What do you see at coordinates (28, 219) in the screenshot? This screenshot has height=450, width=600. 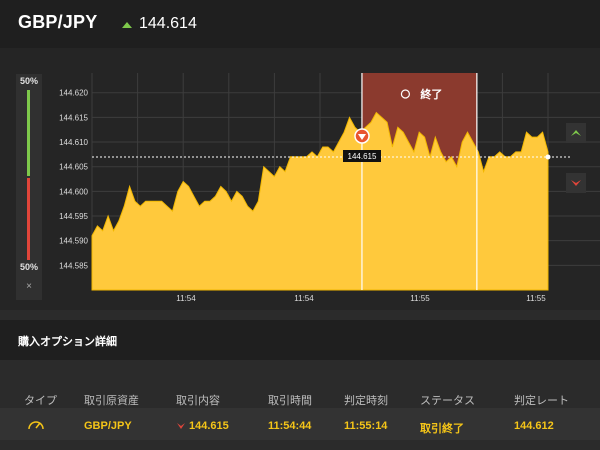 I see `gauge-red-bar` at bounding box center [28, 219].